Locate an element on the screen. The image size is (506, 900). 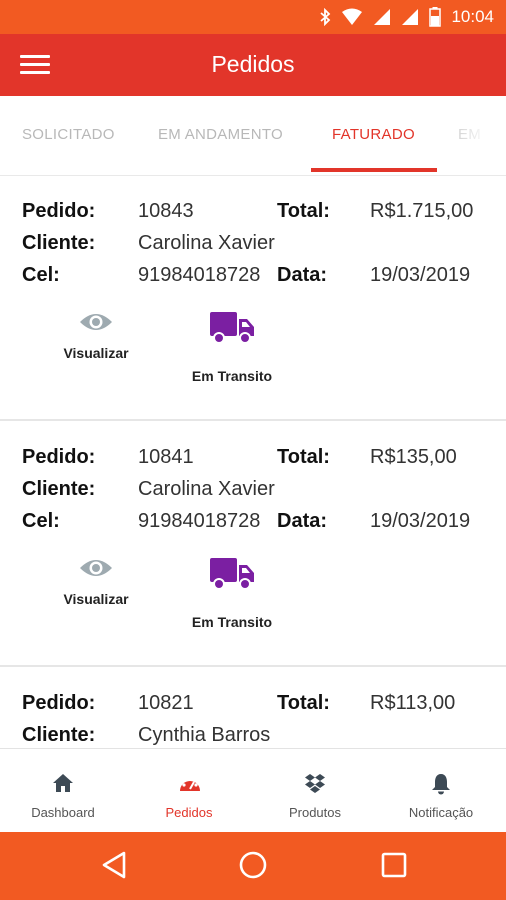
tab-faturado: FATURADO is located at coordinates (373, 134).